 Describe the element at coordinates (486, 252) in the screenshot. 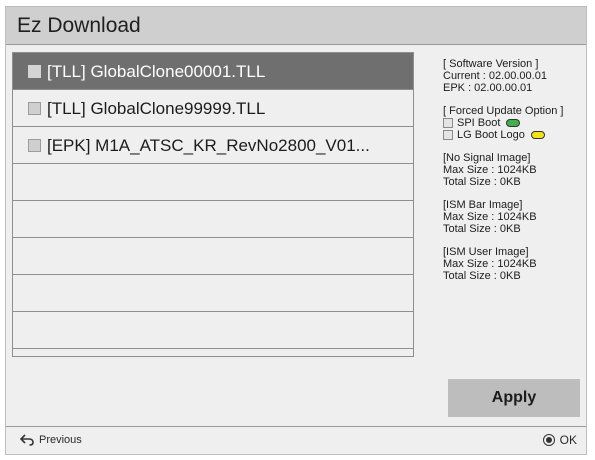

I see `ism-user-image-heading: [ISM User Image]` at that location.